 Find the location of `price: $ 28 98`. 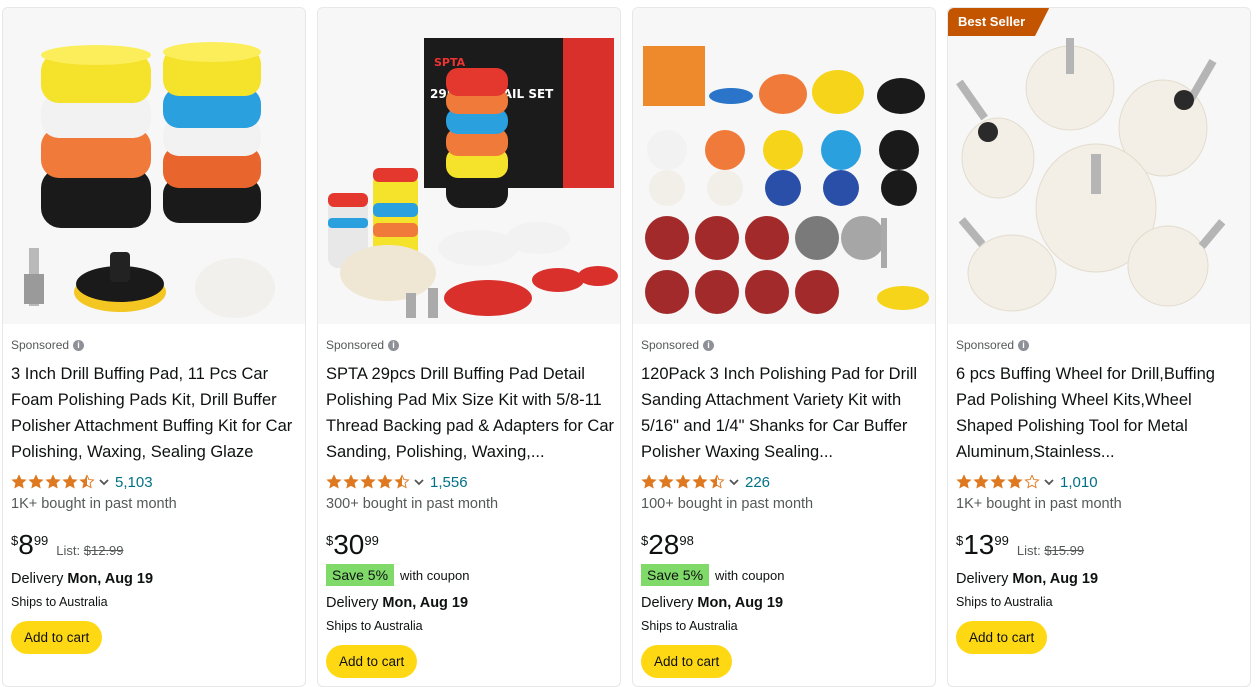

price: $ 28 98 is located at coordinates (786, 546).